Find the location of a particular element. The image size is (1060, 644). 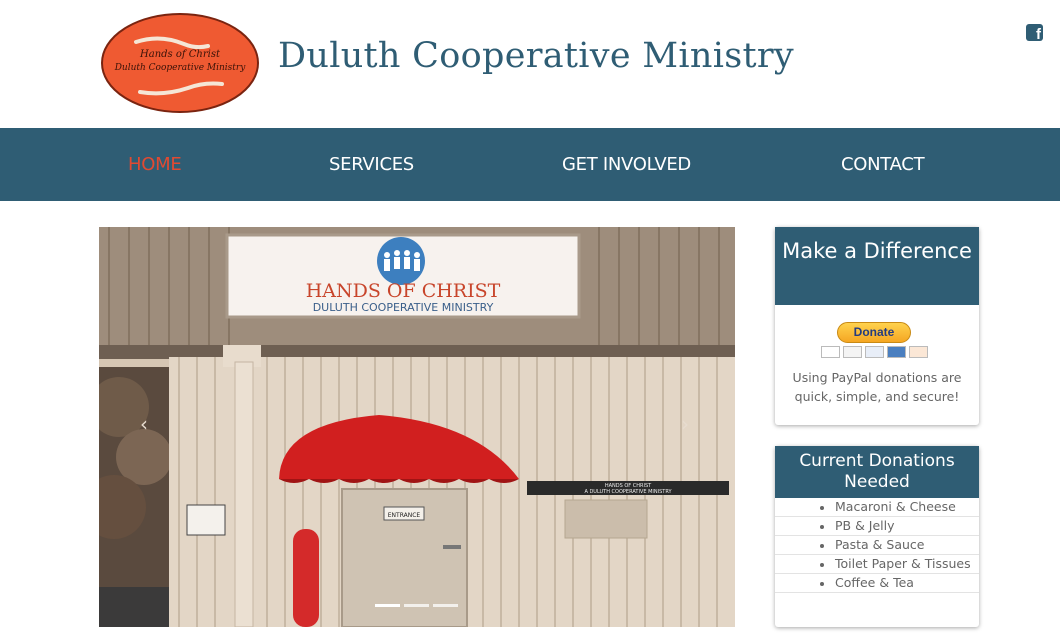

sign-title: HANDS OF CHRIST is located at coordinates (403, 291).